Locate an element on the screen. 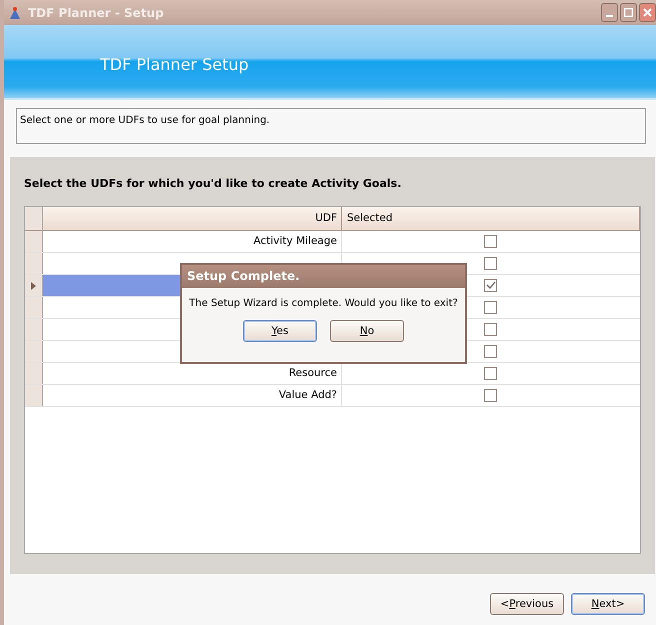 Image resolution: width=656 pixels, height=625 pixels. instruction-text: Select one or more UDFs to use for goal planning. is located at coordinates (145, 120).